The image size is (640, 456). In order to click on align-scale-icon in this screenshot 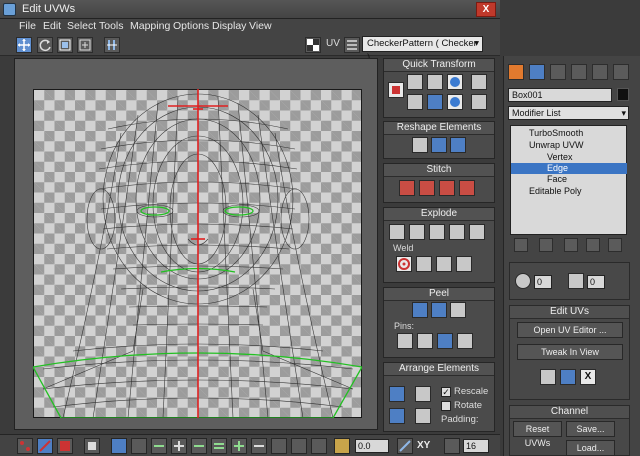, I will do `click(435, 102)`.